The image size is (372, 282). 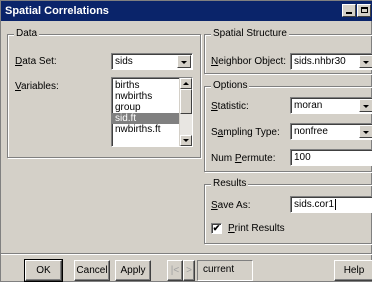 I want to click on maximize-button, so click(x=364, y=10).